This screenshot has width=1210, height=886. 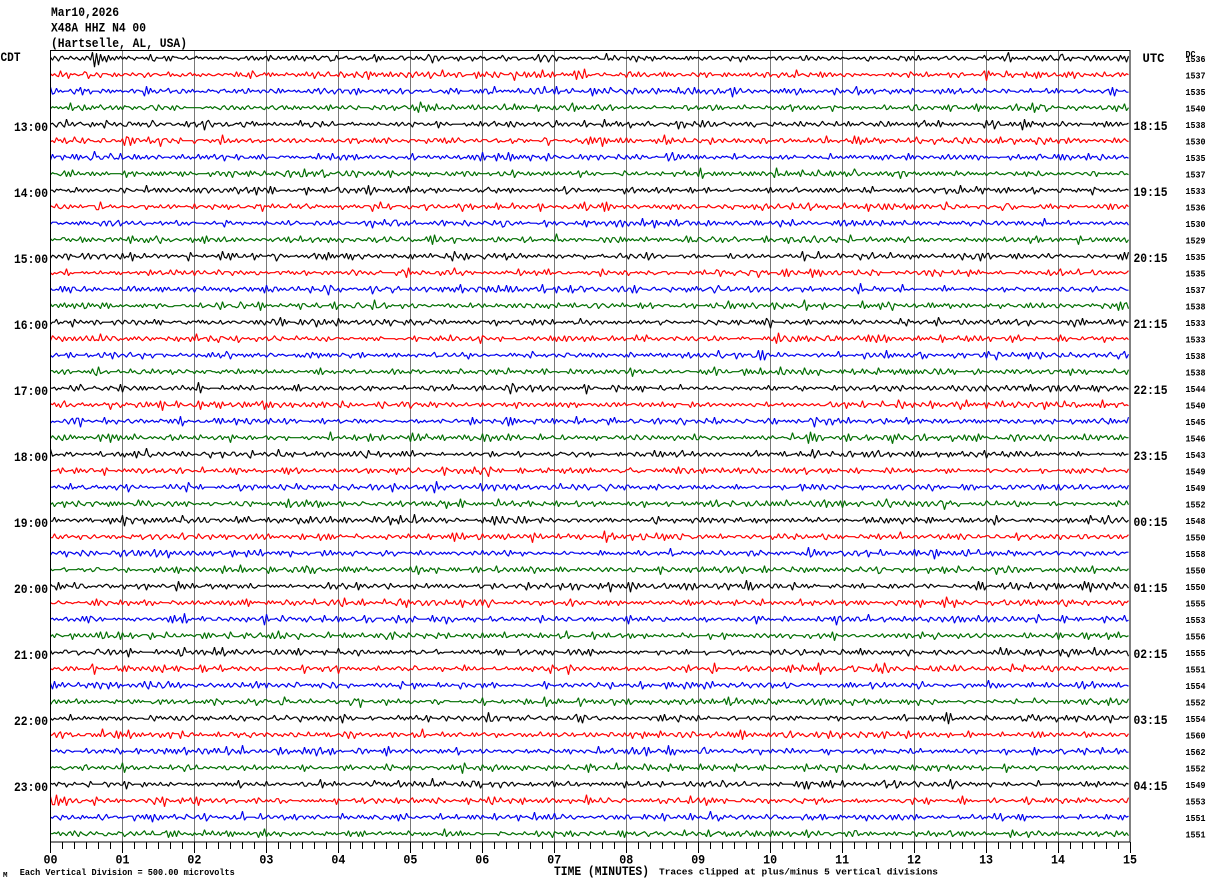 I want to click on svg-text: 09, so click(x=698, y=861).